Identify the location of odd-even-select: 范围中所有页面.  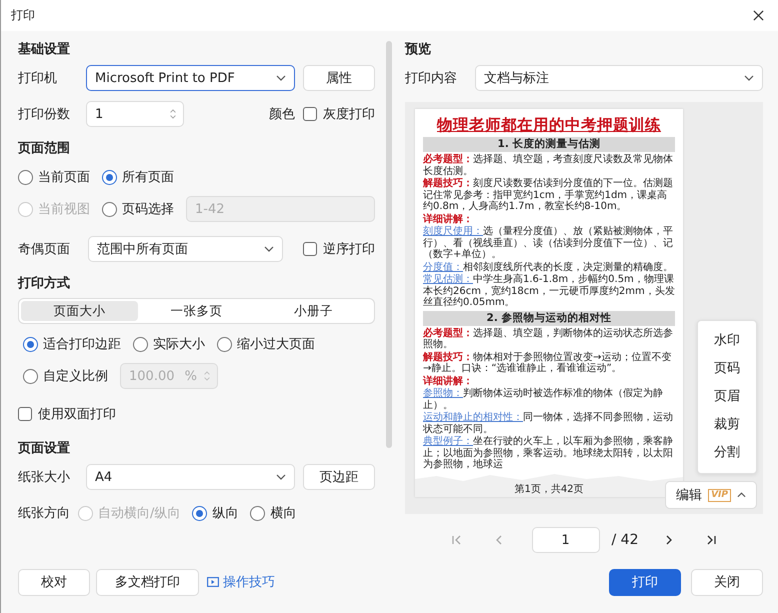
(185, 249).